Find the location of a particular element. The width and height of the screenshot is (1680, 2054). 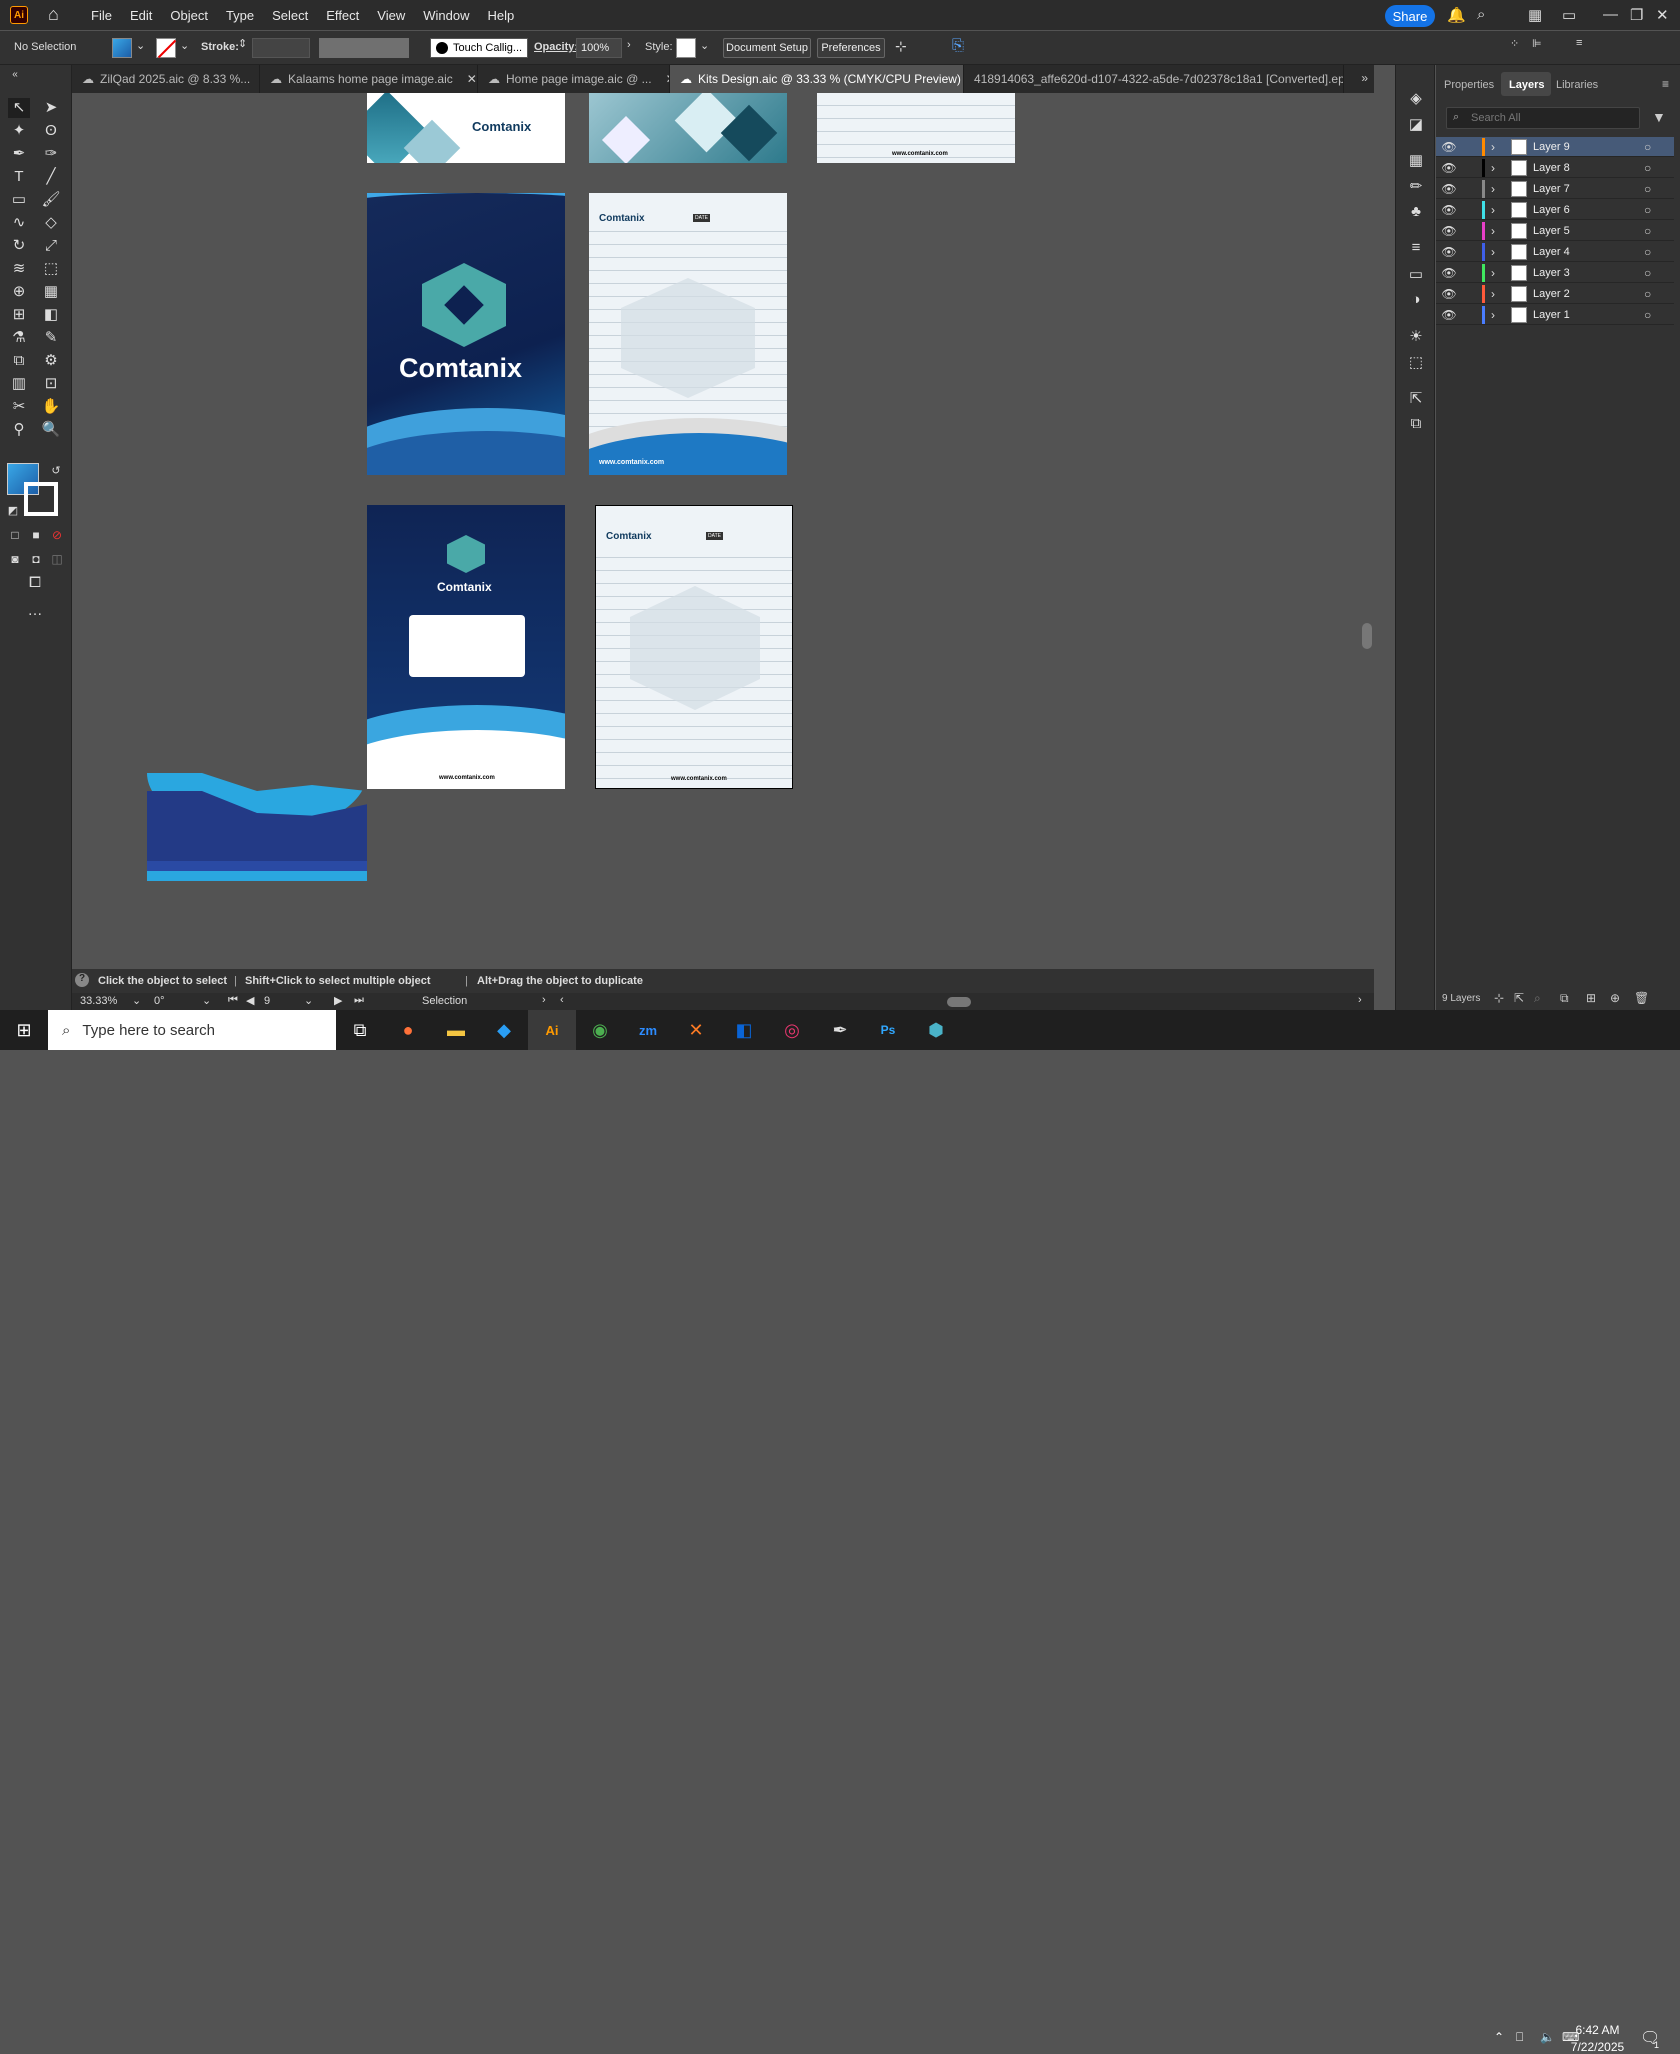

home-icon: ⌂ is located at coordinates (58, 15).